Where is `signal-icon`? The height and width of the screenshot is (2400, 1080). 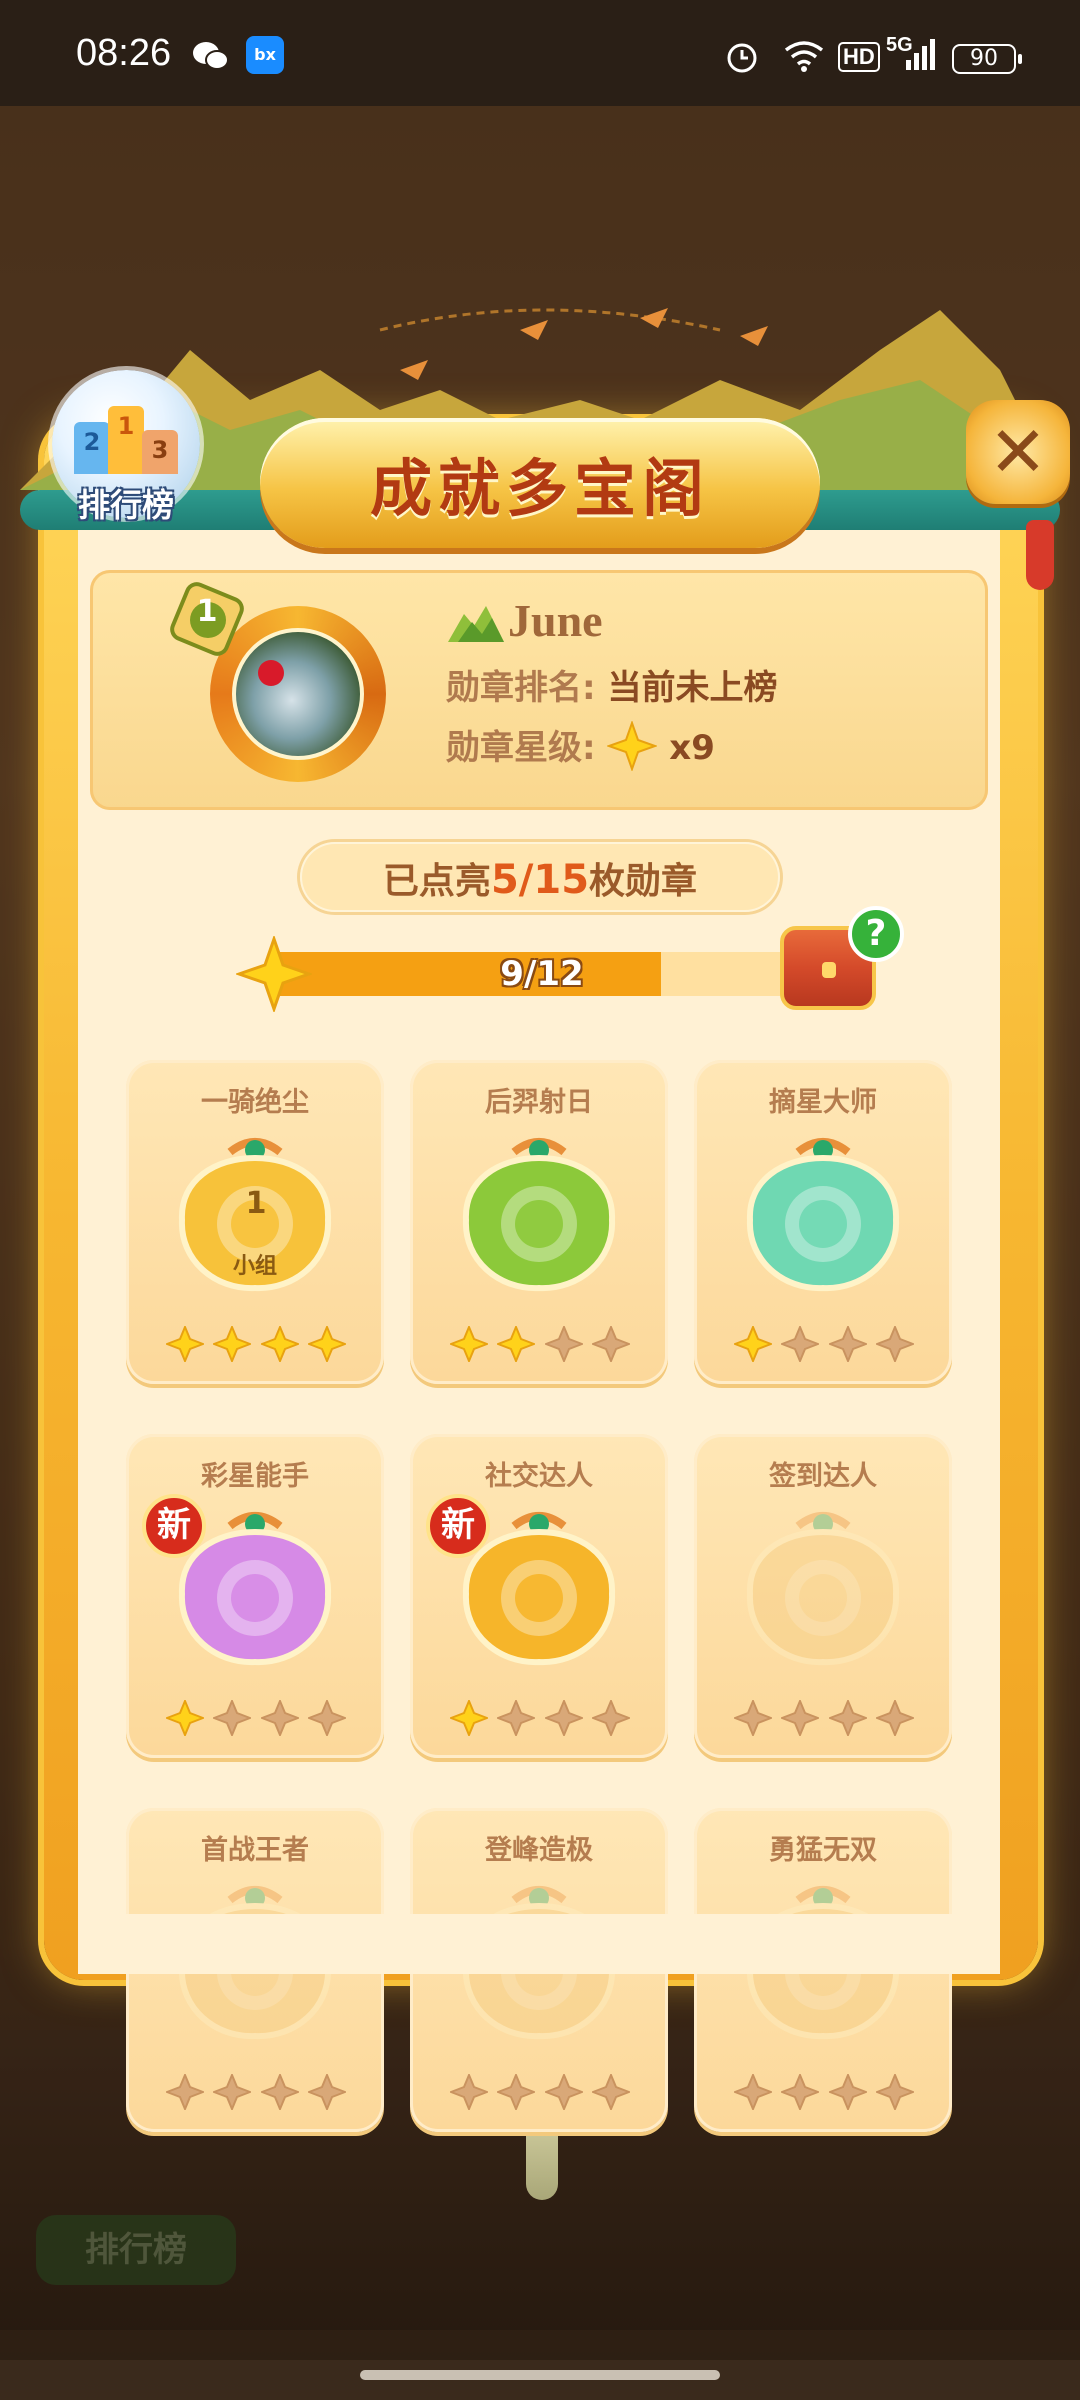 signal-icon is located at coordinates (920, 54).